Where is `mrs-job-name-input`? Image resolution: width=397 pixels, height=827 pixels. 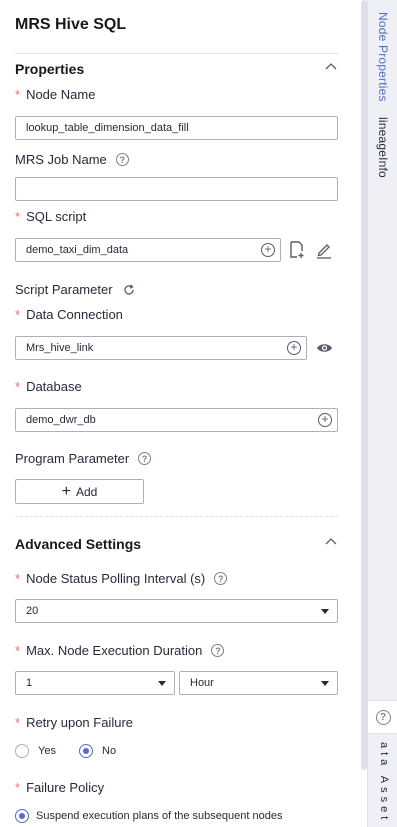
mrs-job-name-input is located at coordinates (176, 189).